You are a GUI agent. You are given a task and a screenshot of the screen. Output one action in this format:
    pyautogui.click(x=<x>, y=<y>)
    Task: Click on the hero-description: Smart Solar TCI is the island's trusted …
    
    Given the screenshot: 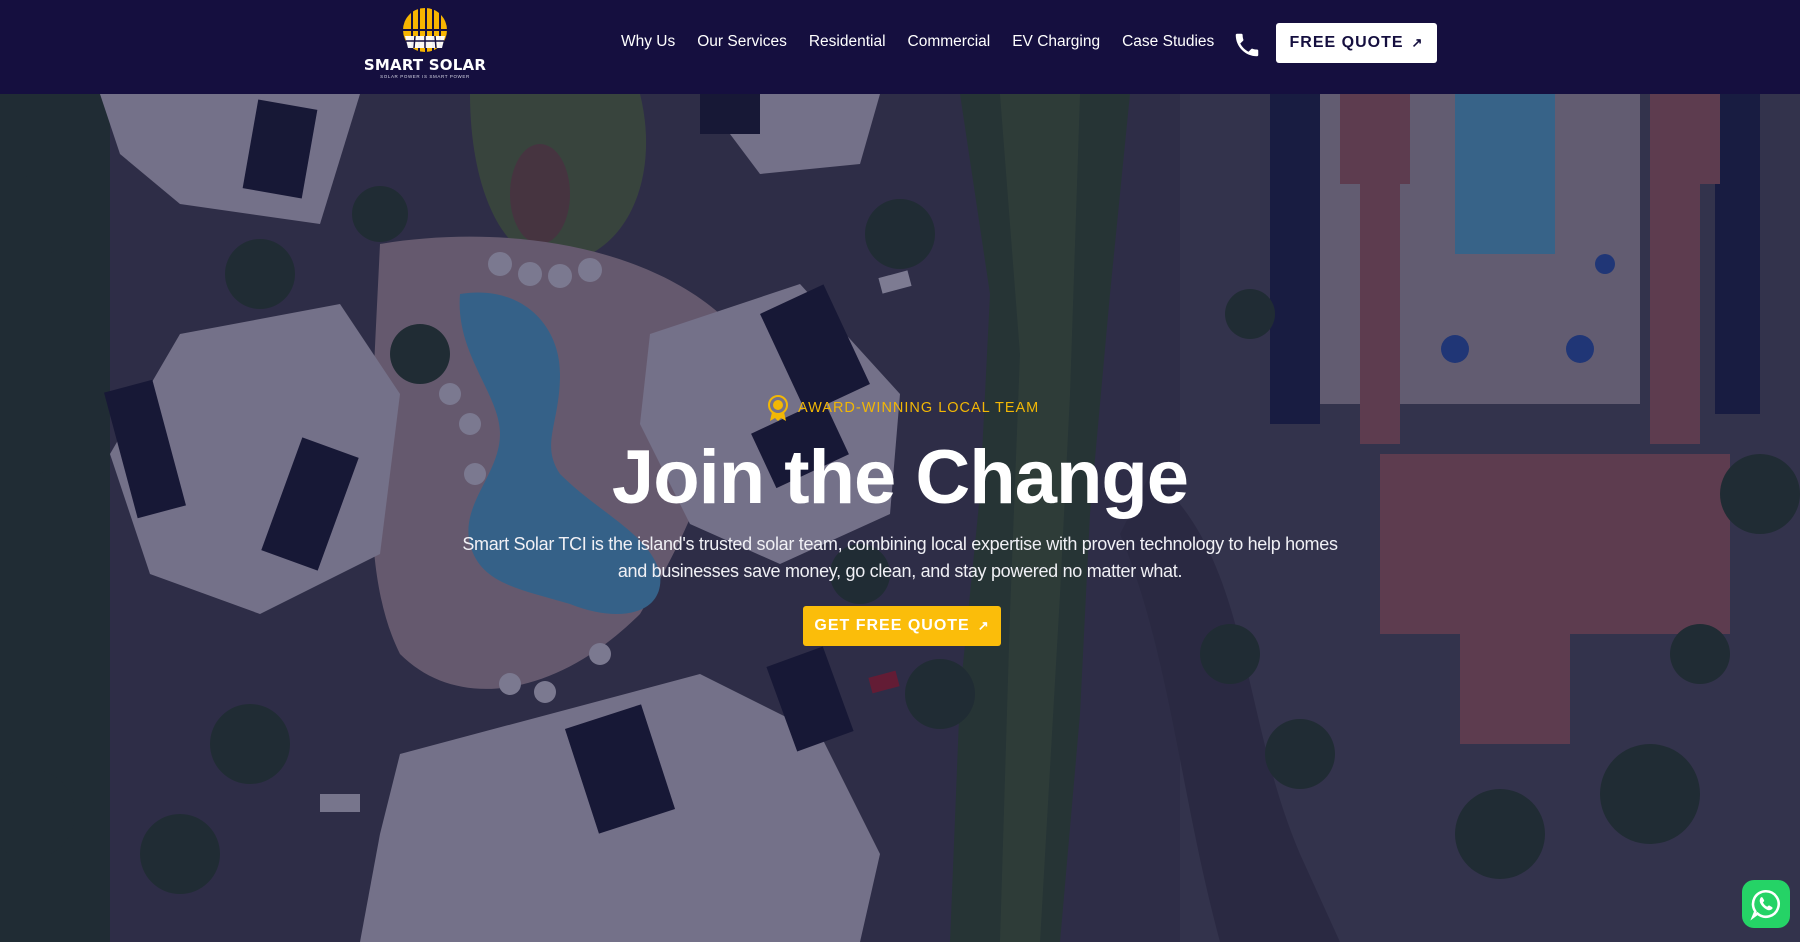 What is the action you would take?
    pyautogui.click(x=900, y=557)
    